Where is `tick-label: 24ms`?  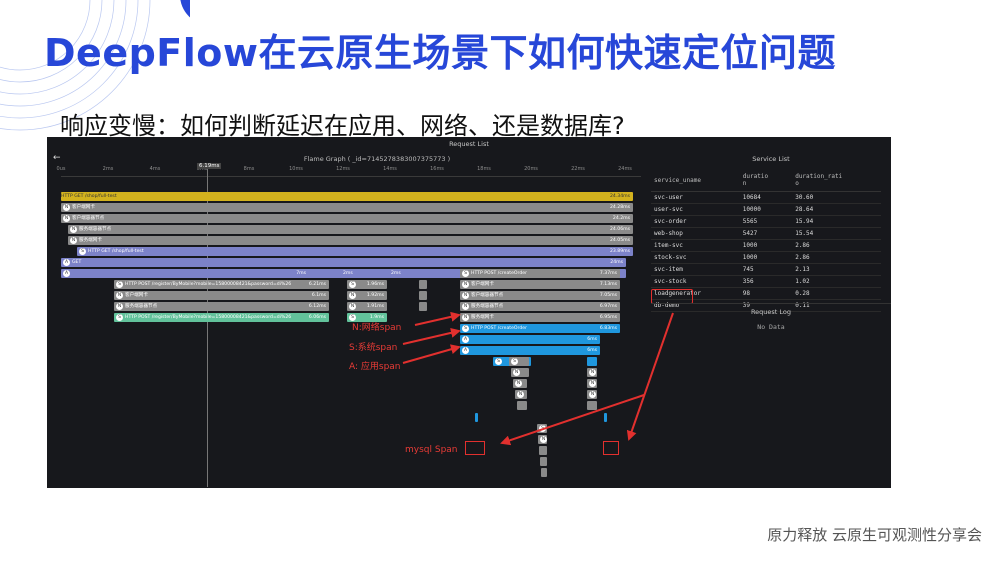 tick-label: 24ms is located at coordinates (625, 169).